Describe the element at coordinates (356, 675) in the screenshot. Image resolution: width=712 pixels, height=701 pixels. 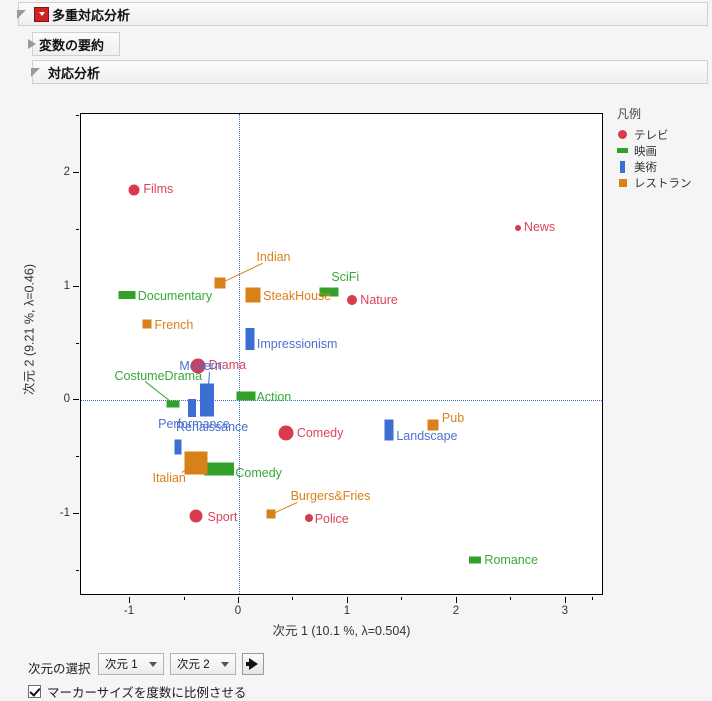
I see `plot-controls: 次元の選択 次元 1 次元 2 マーカーサイズを度数に比例させる` at that location.